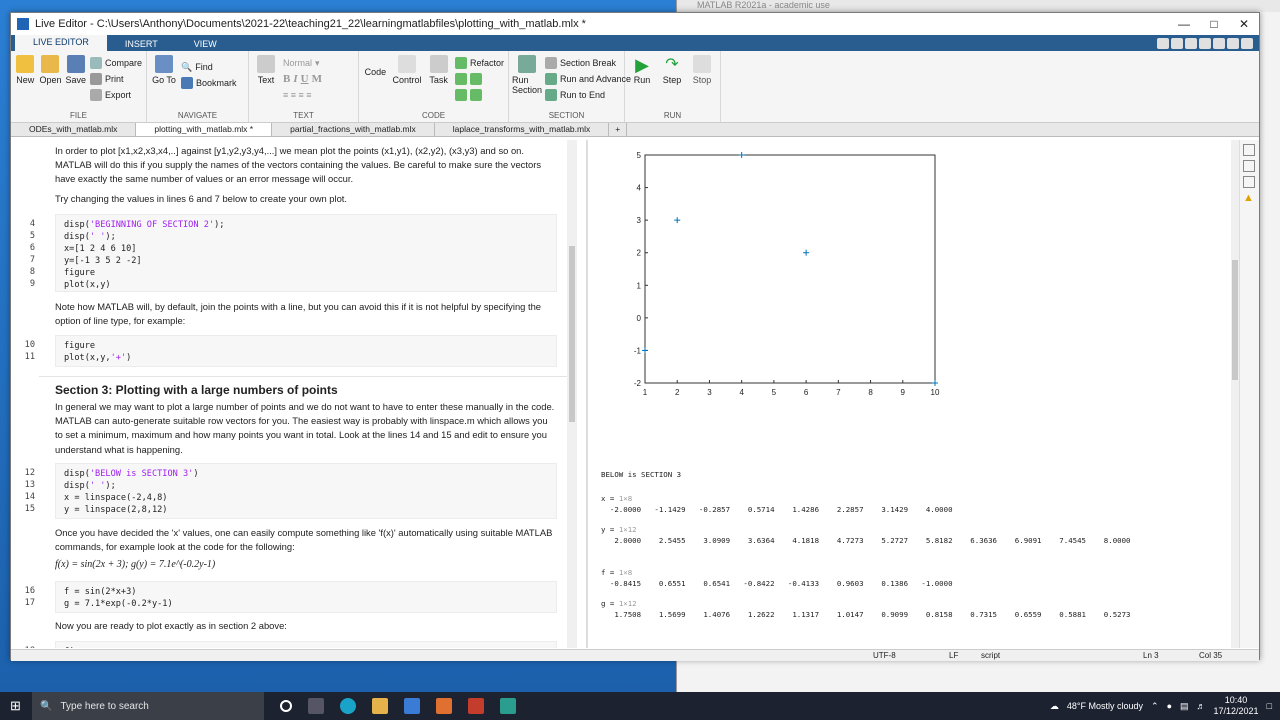  I want to click on underline-button: U, so click(305, 79).